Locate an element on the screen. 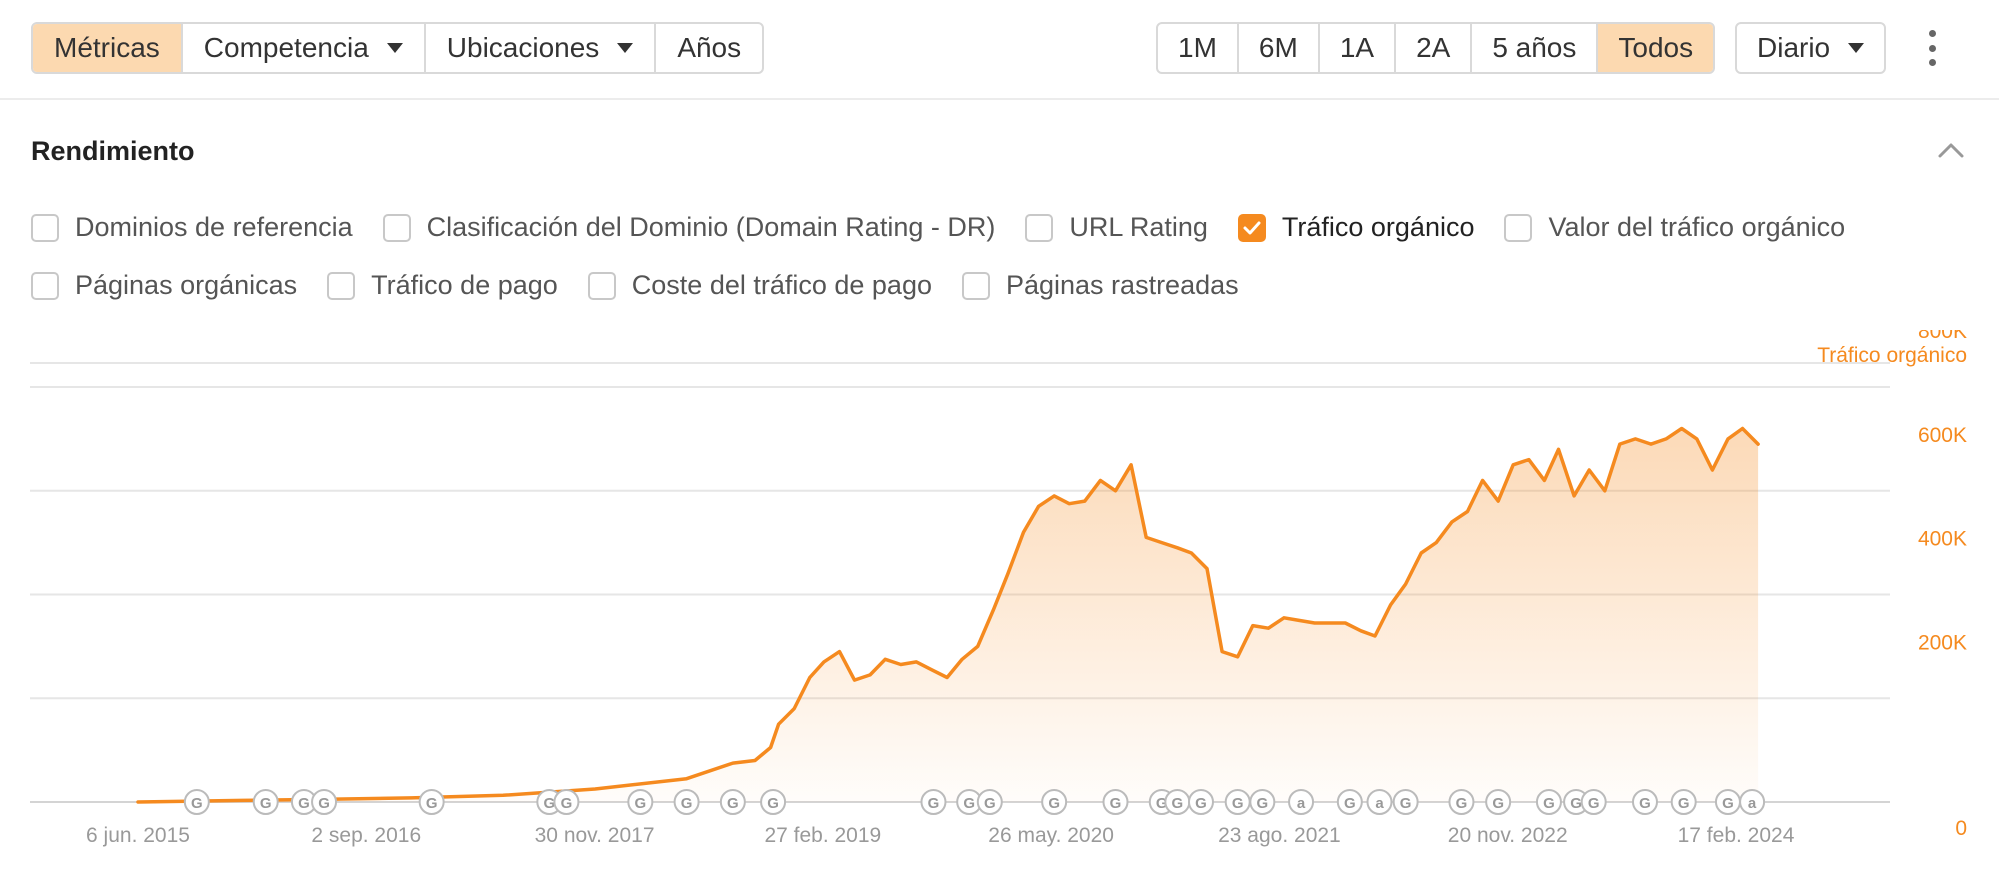 This screenshot has height=873, width=1999. range-1m-button: 1M is located at coordinates (1198, 48).